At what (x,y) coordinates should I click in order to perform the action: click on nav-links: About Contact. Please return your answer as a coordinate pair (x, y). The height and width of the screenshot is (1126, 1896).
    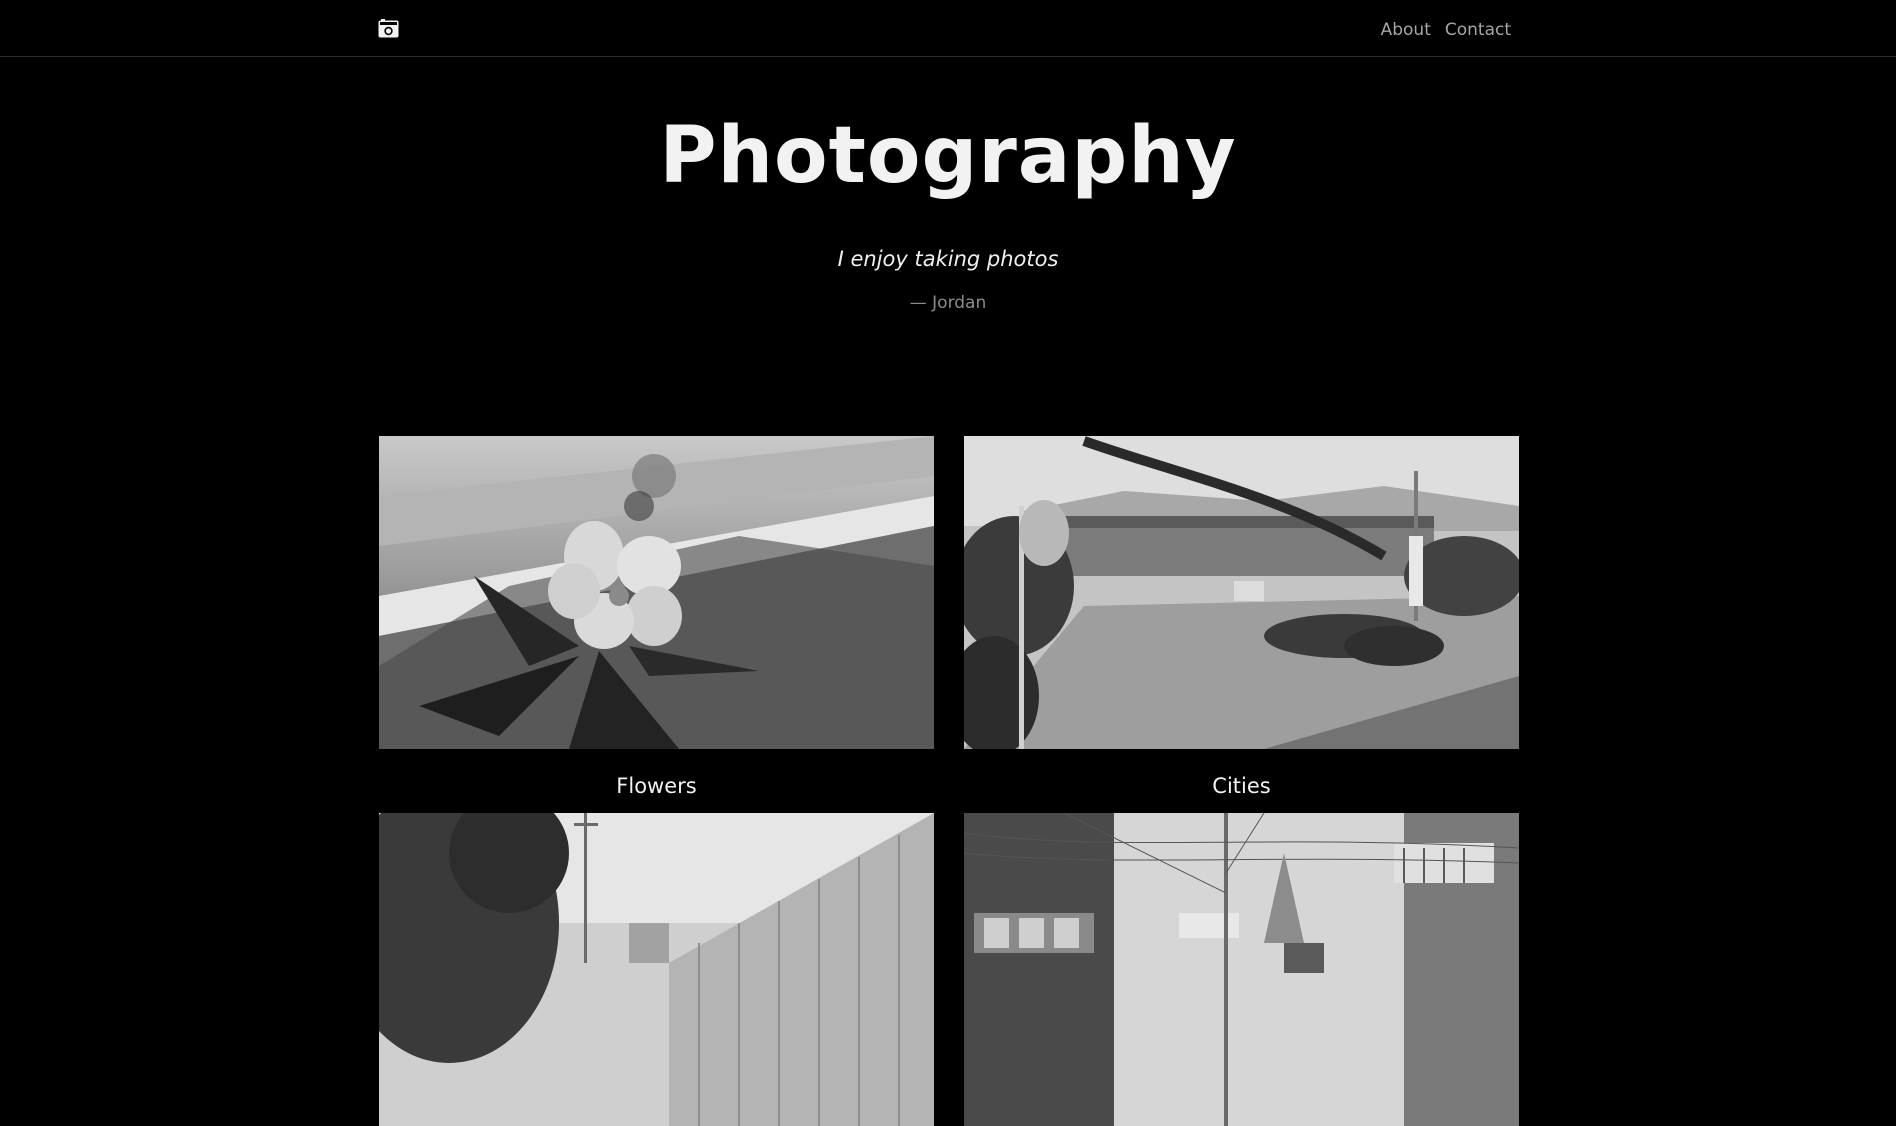
    Looking at the image, I should click on (1446, 30).